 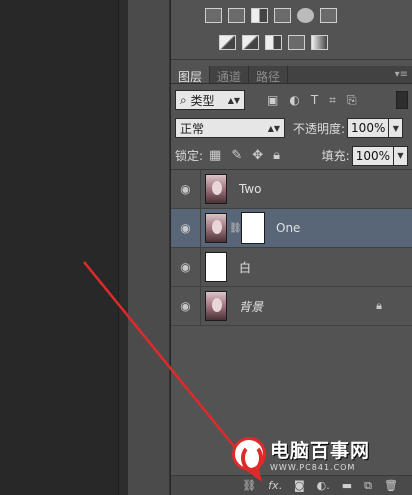 I want to click on filter-kind-label: 类型, so click(x=202, y=100).